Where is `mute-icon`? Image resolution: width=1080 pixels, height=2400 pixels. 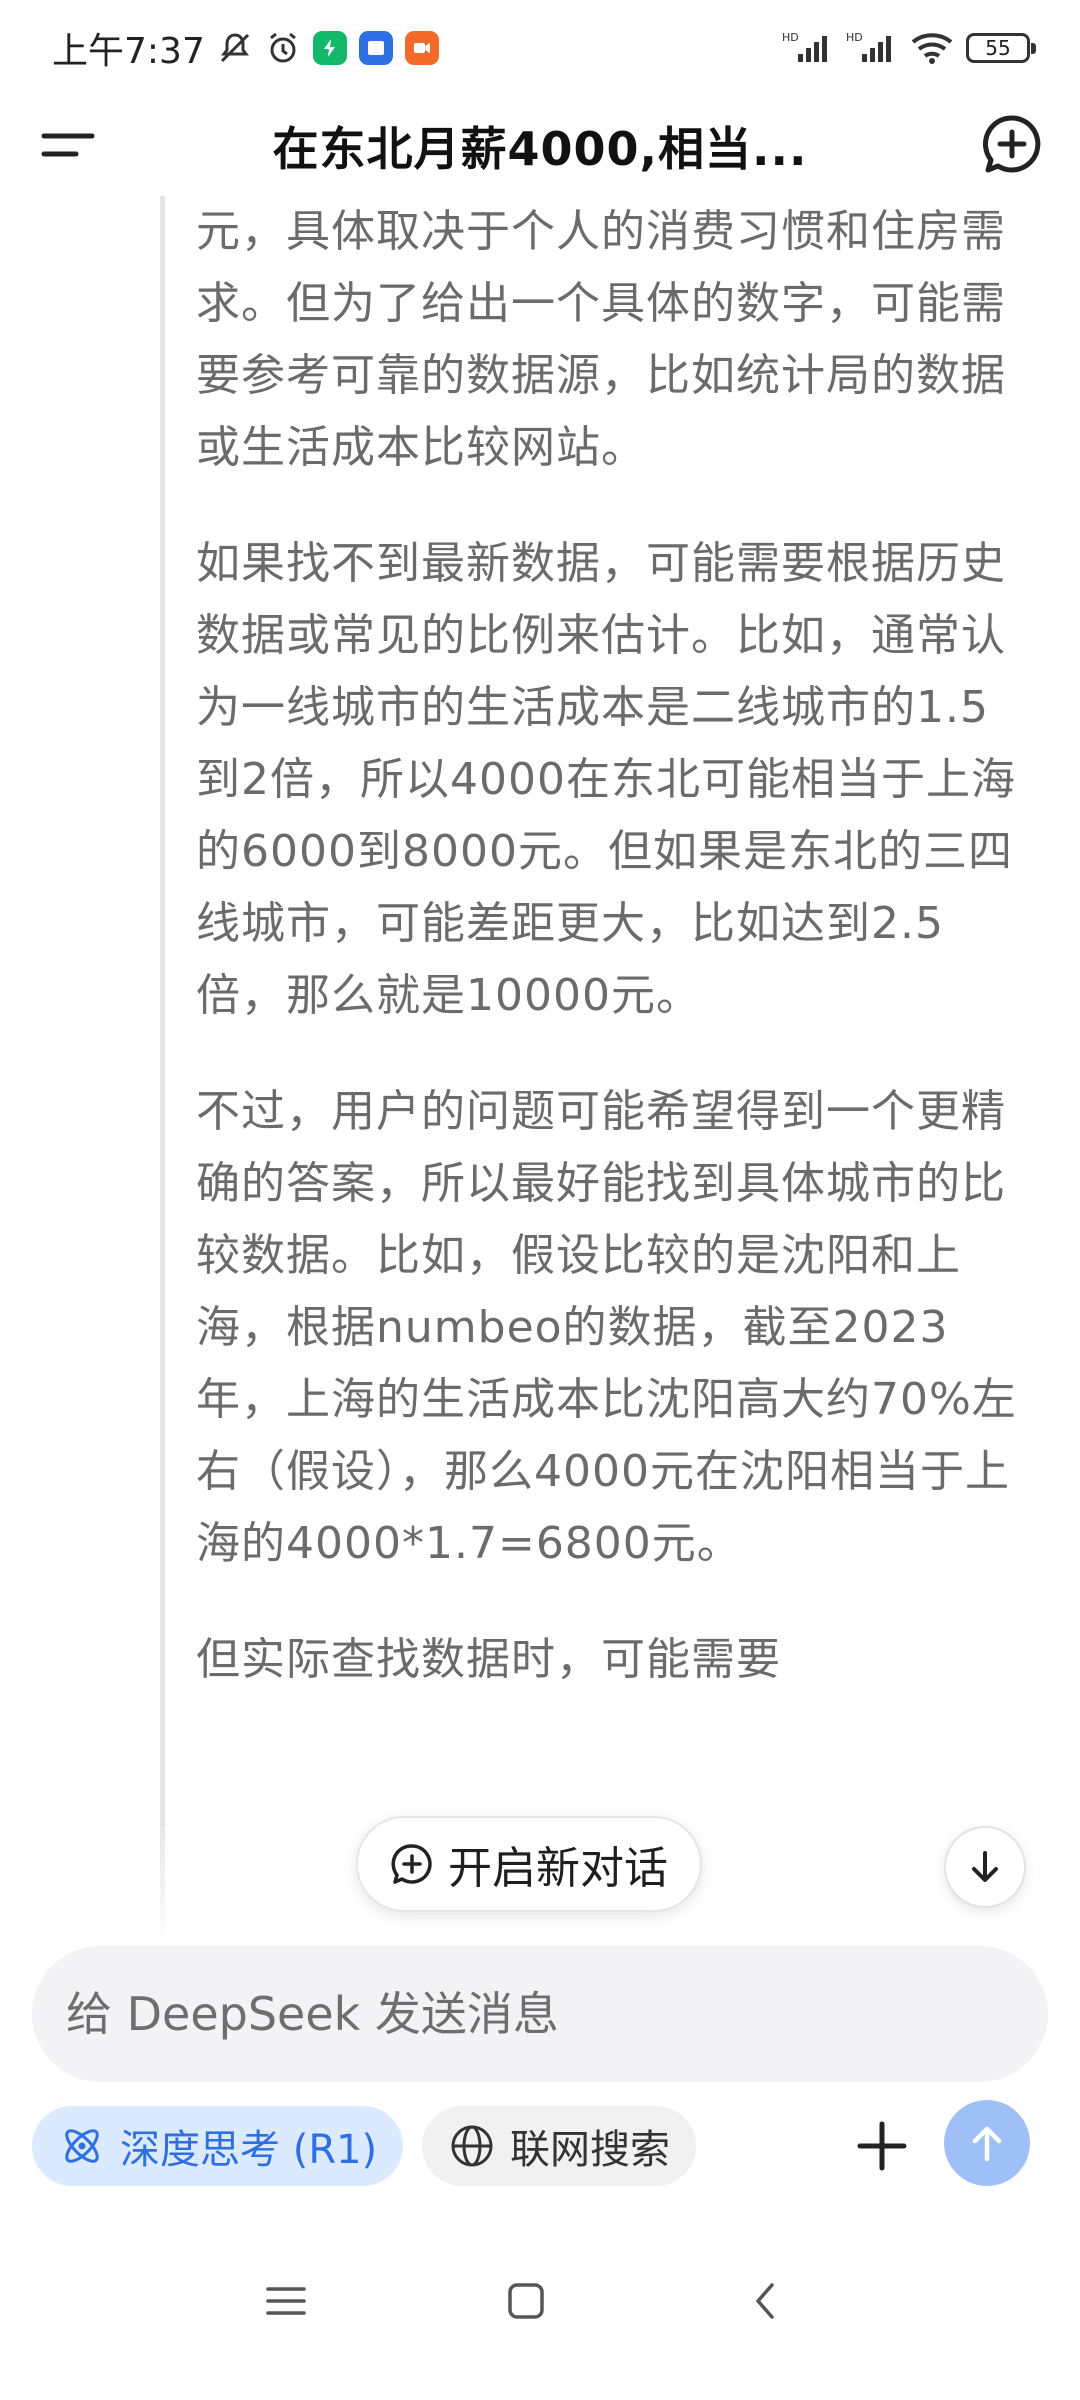 mute-icon is located at coordinates (235, 48).